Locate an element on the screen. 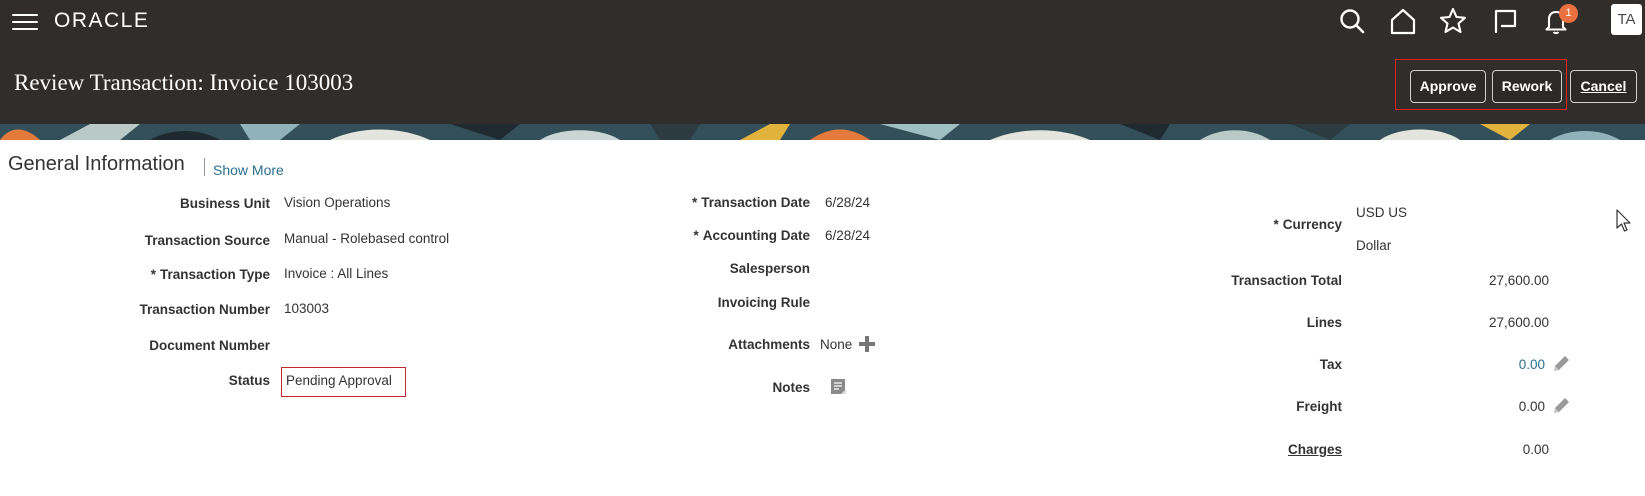  transaction-number-value: 103003 is located at coordinates (307, 308).